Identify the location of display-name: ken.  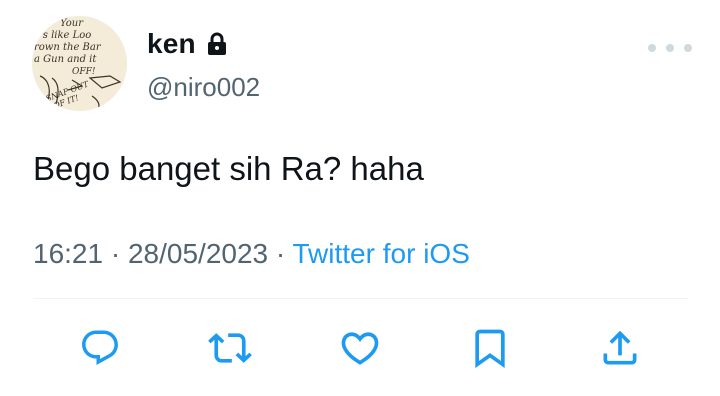
(187, 44).